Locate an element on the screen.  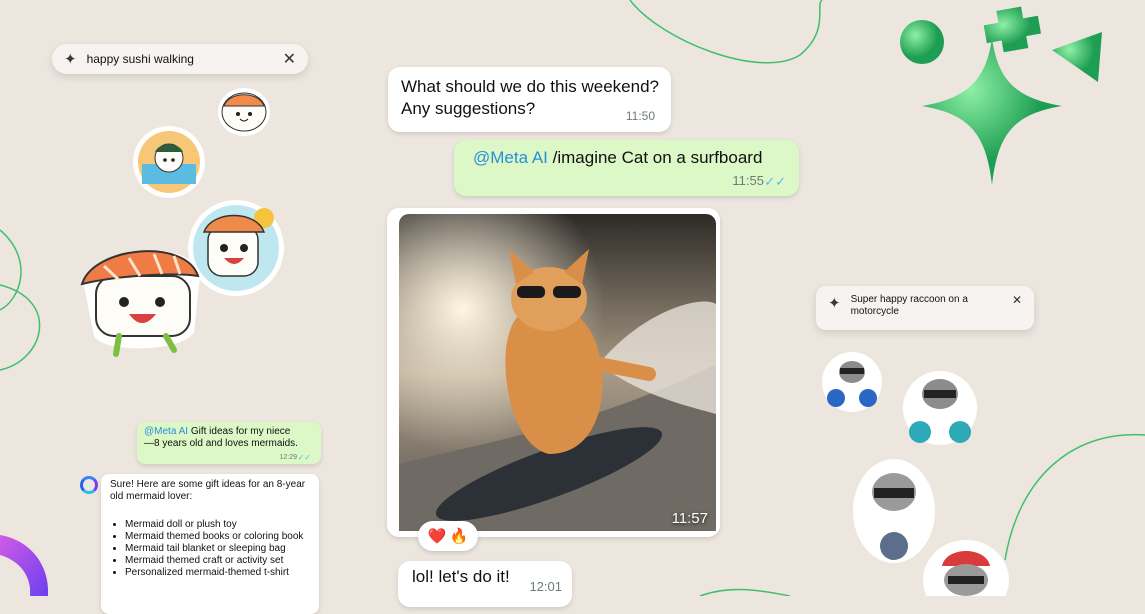
incoming-message: lol! let's do it! 12:01 is located at coordinates (485, 584).